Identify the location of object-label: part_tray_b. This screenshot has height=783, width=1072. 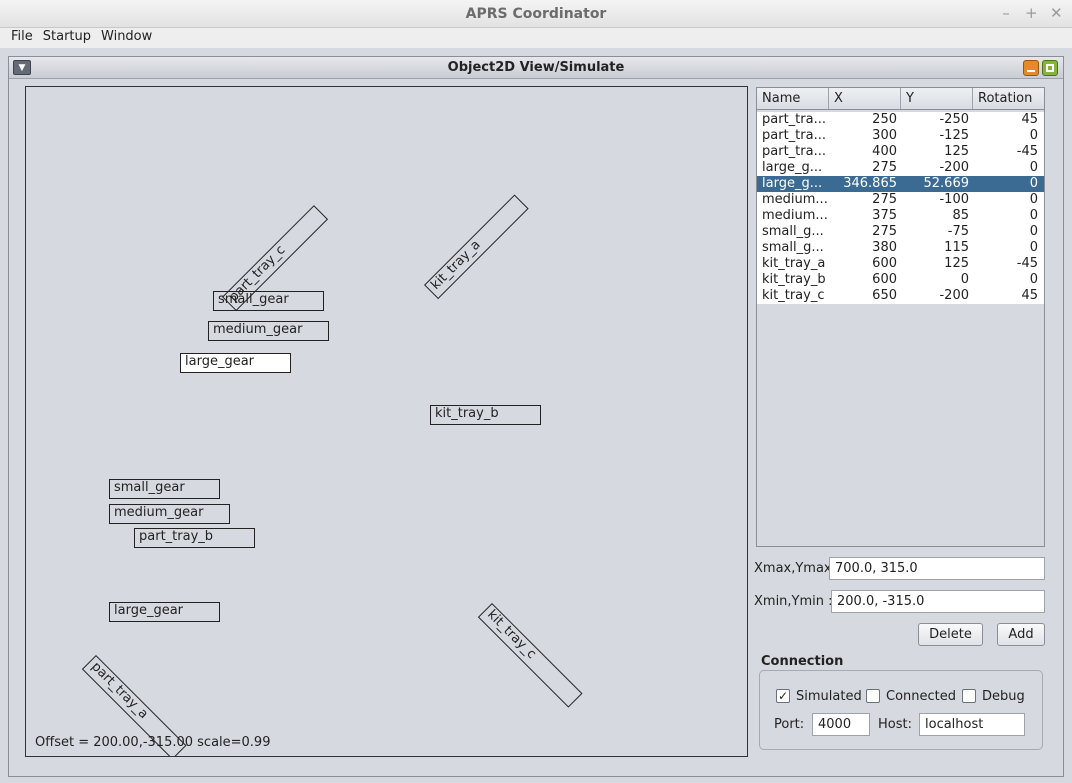
(176, 536).